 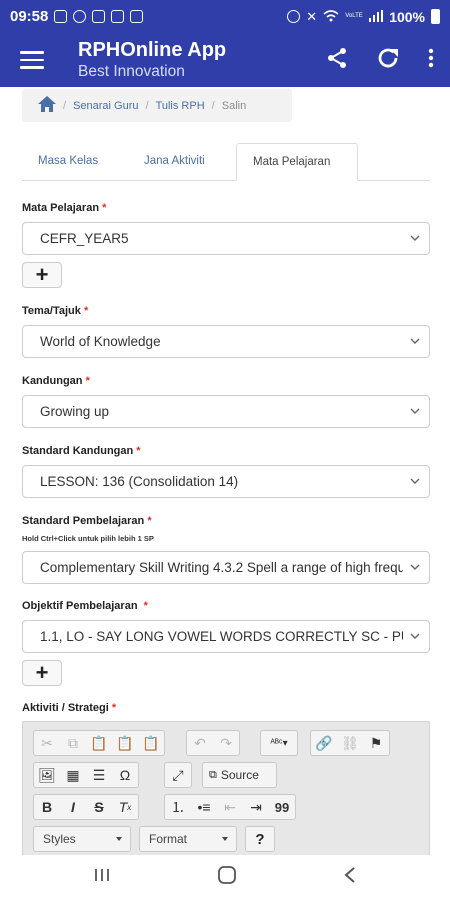 What do you see at coordinates (131, 72) in the screenshot?
I see `app-subtitle: Best Innovation` at bounding box center [131, 72].